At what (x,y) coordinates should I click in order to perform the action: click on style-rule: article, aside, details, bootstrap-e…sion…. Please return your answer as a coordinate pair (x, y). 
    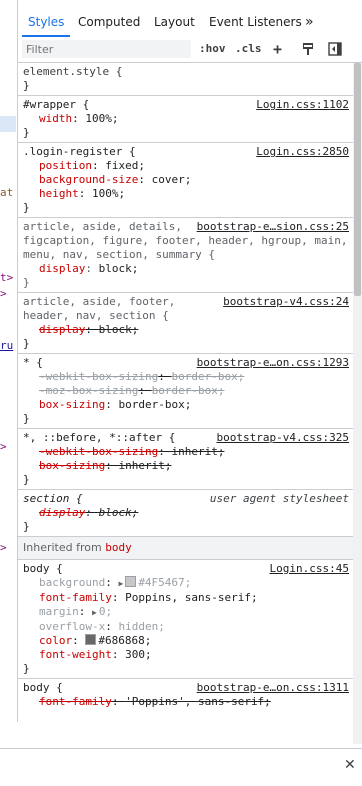
    Looking at the image, I should click on (185, 255).